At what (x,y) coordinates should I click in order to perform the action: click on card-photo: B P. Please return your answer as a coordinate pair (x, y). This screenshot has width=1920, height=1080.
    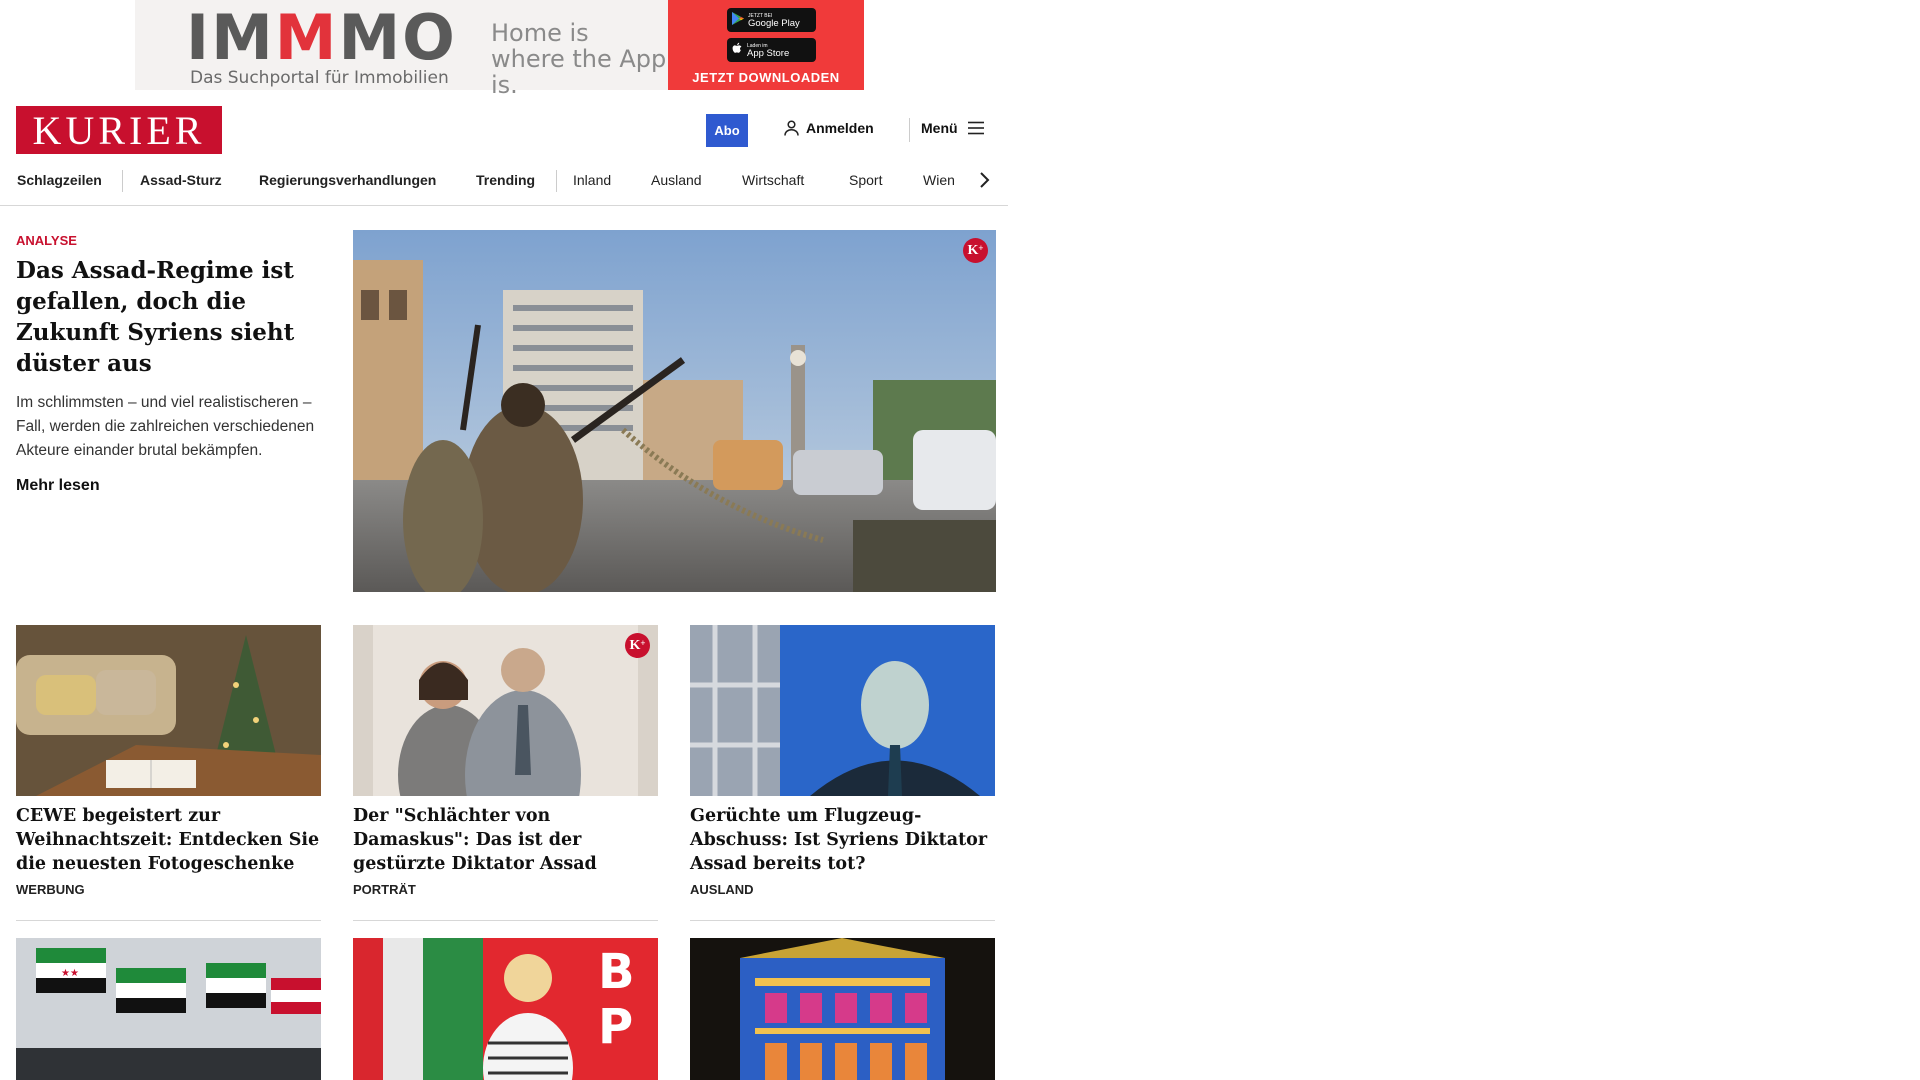
    Looking at the image, I should click on (505, 1009).